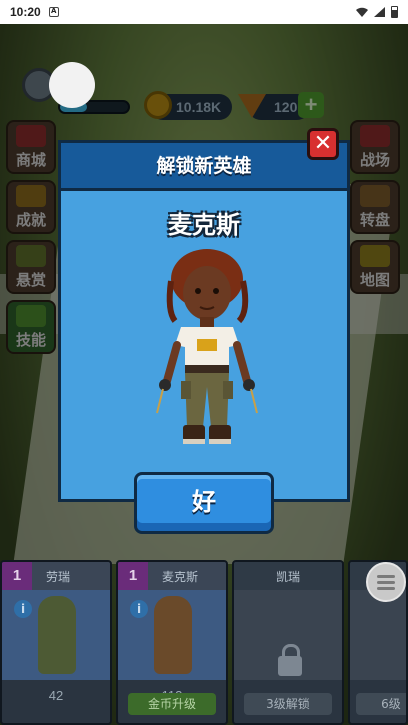 This screenshot has width=408, height=725. I want to click on hero-card-locked: 凯瑞 3级解锁, so click(288, 642).